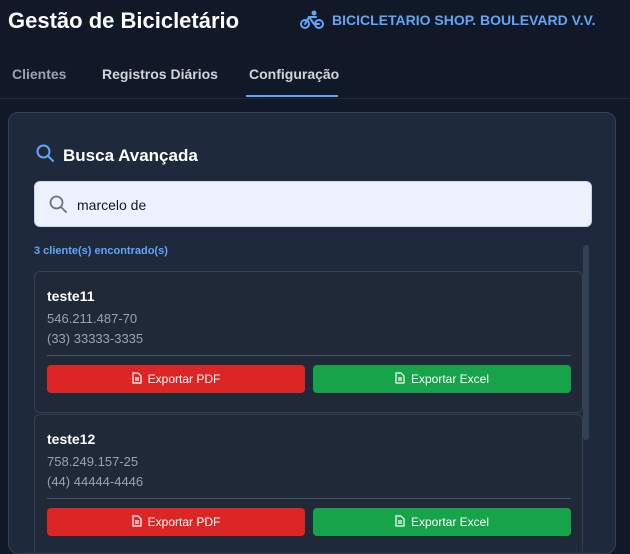 This screenshot has width=630, height=554. Describe the element at coordinates (45, 155) in the screenshot. I see `search-icon` at that location.